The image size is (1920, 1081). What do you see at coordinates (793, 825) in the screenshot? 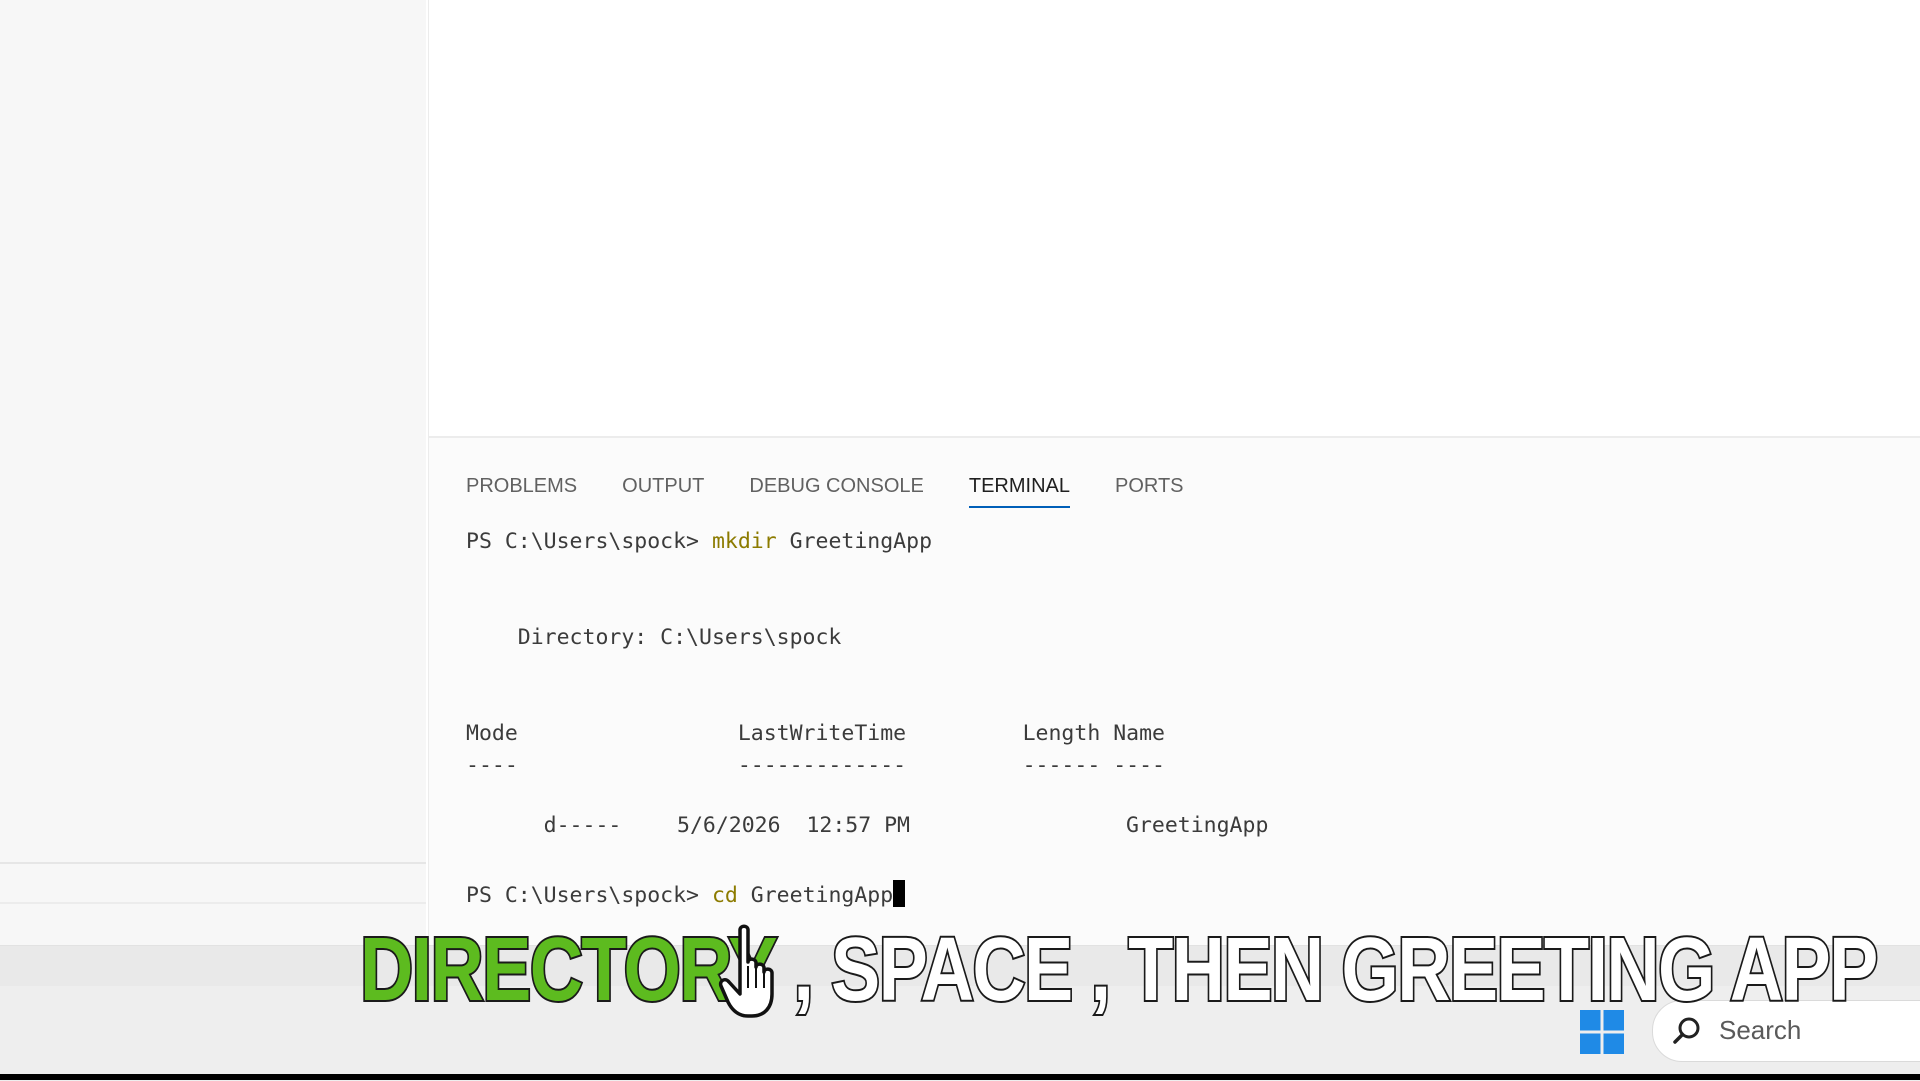
I see `row-lastwritetime: 5/6/2026 12:57 PM` at bounding box center [793, 825].